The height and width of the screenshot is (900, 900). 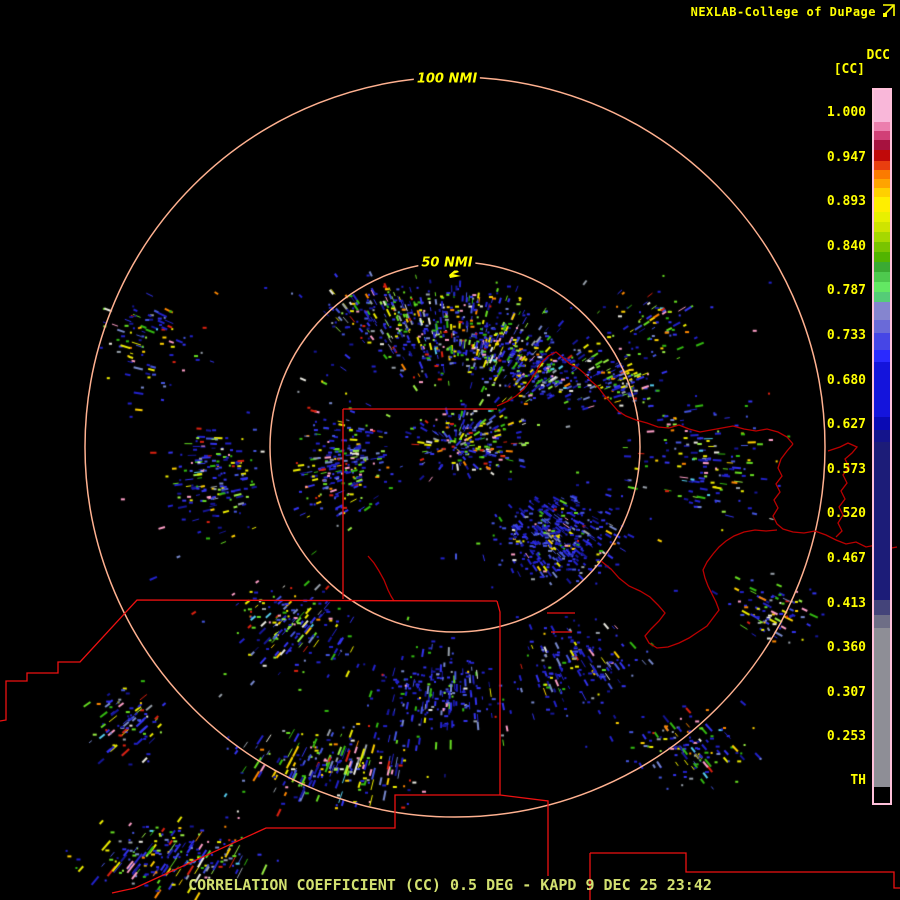 What do you see at coordinates (858, 780) in the screenshot?
I see `colorbar-threshold-label: TH` at bounding box center [858, 780].